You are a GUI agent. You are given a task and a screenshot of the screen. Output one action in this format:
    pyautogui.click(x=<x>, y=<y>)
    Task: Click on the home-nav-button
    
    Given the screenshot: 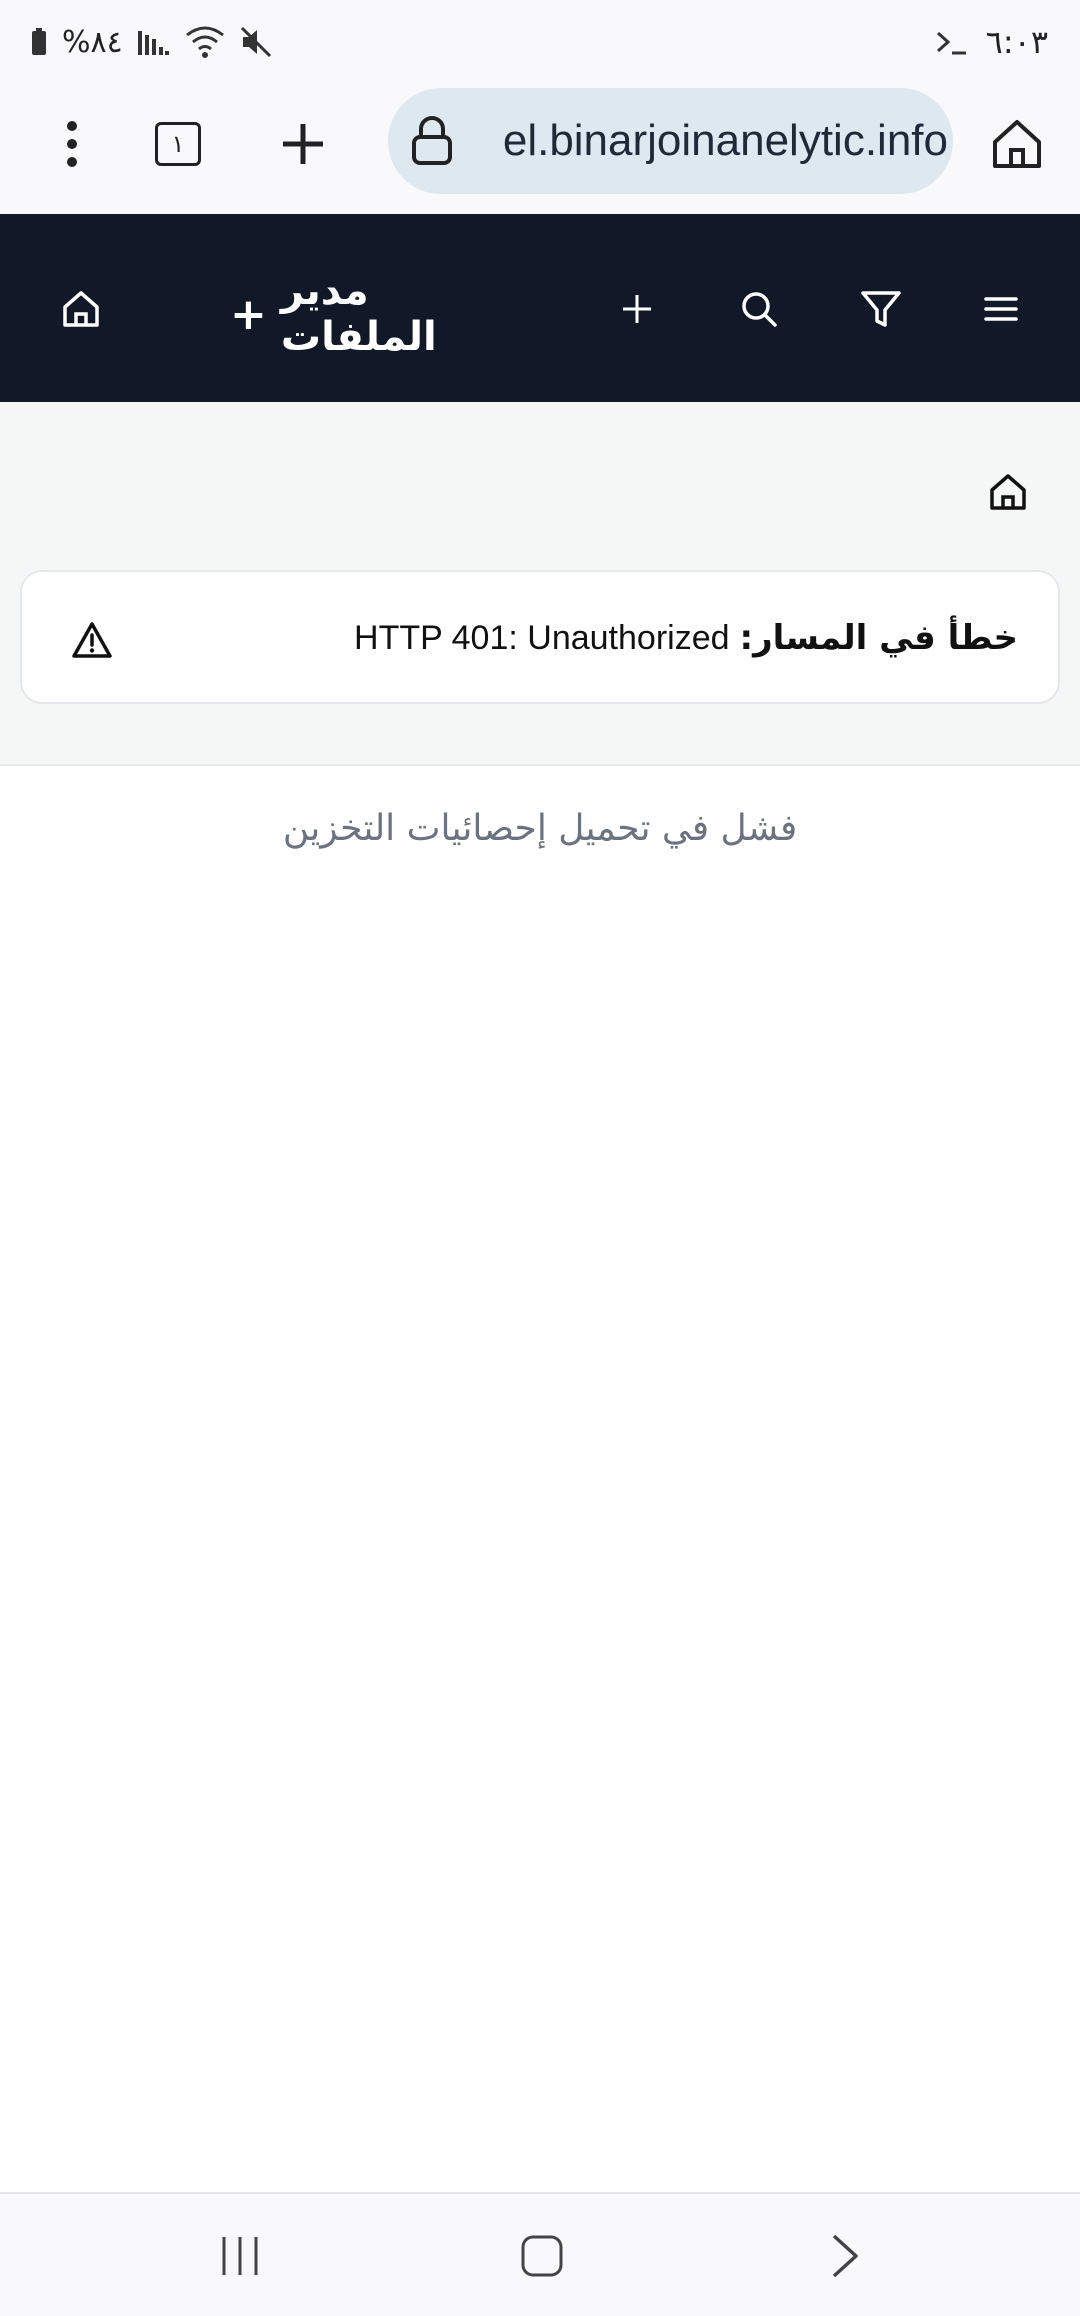 What is the action you would take?
    pyautogui.click(x=542, y=2256)
    